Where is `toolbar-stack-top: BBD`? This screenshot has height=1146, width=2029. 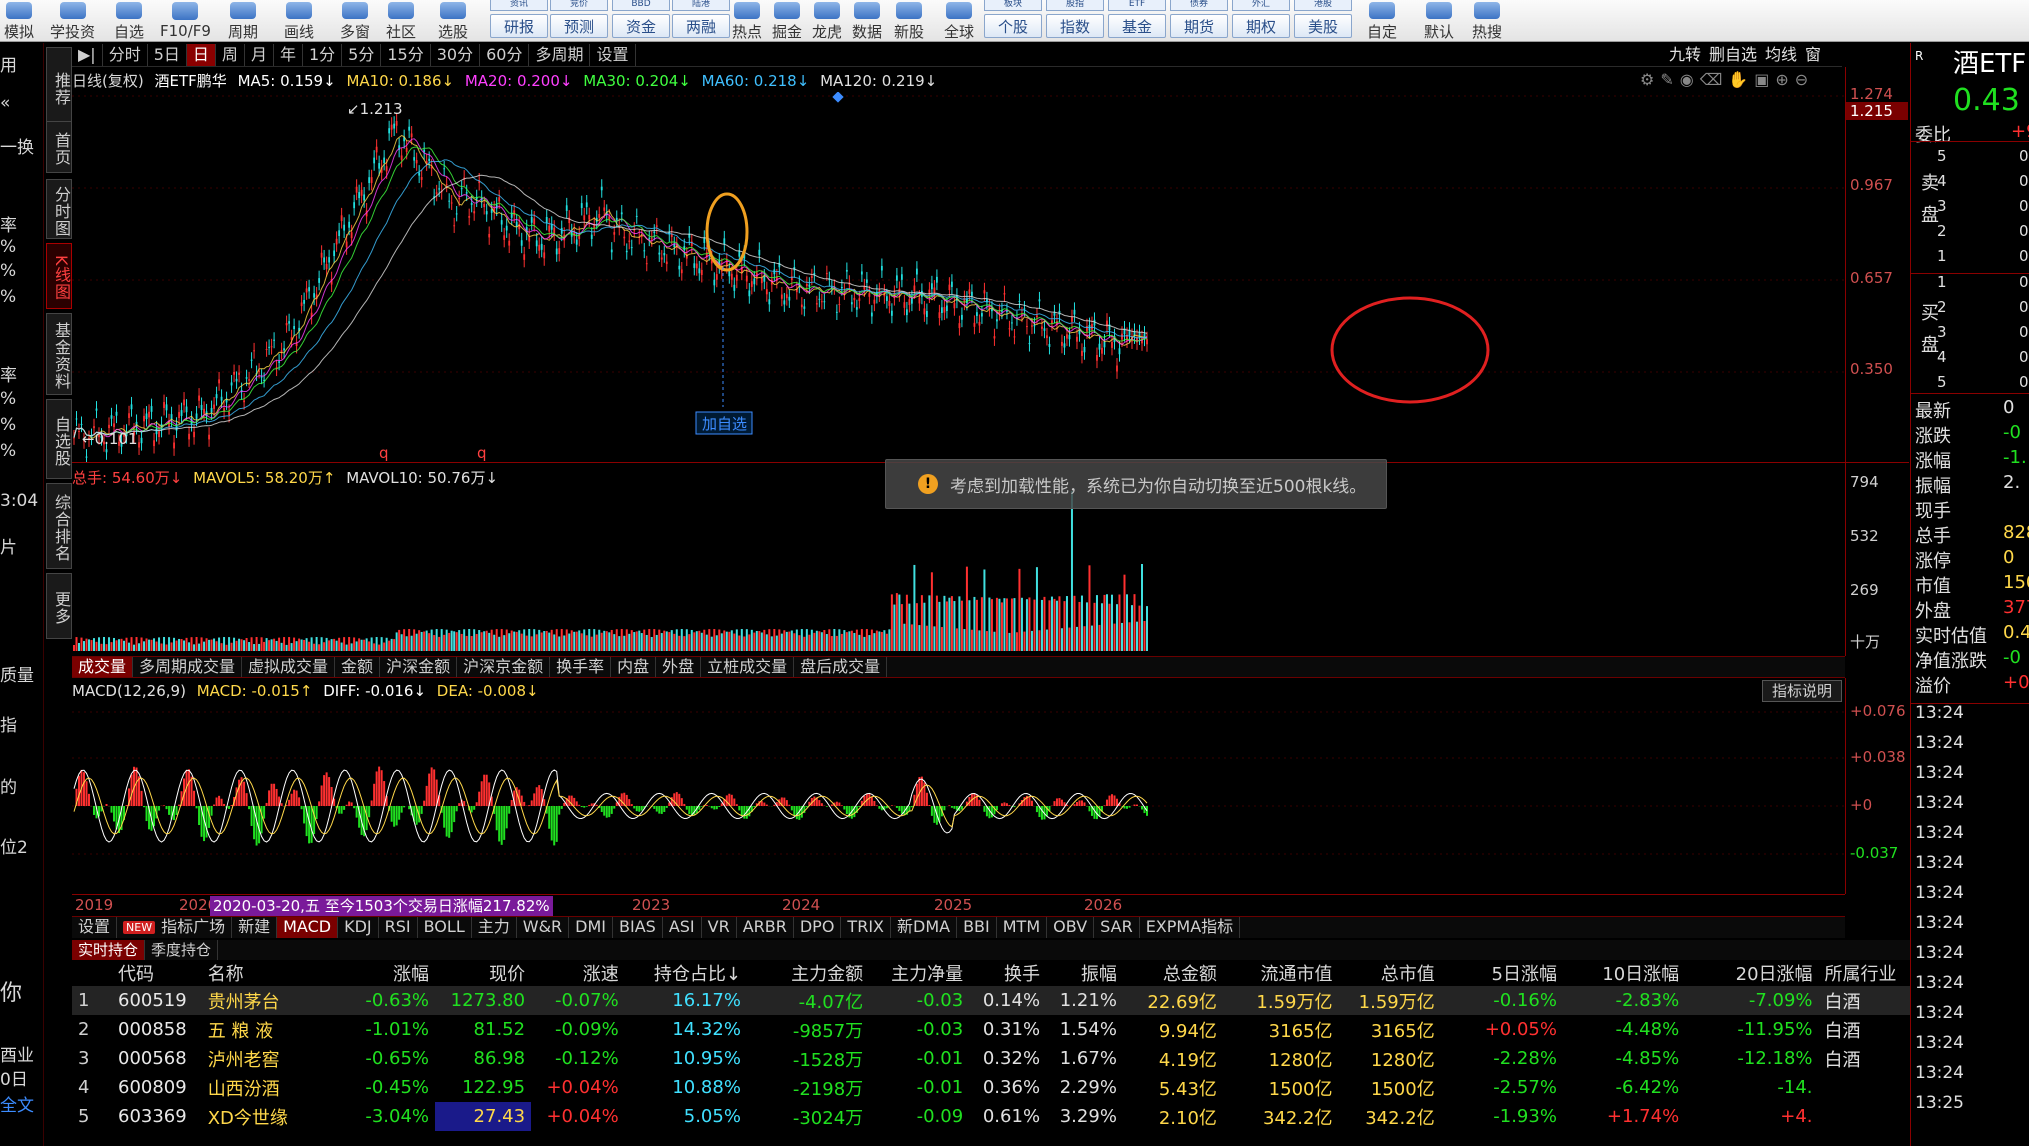 toolbar-stack-top: BBD is located at coordinates (641, 5).